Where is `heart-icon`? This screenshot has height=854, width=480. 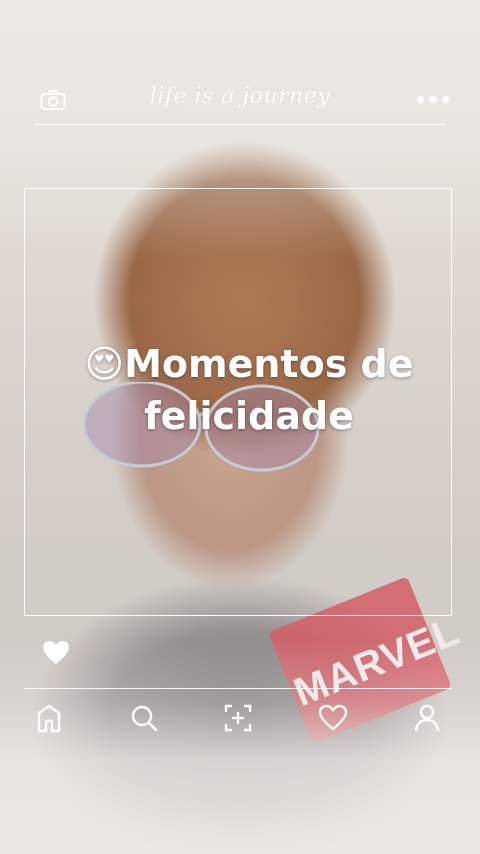 heart-icon is located at coordinates (56, 653).